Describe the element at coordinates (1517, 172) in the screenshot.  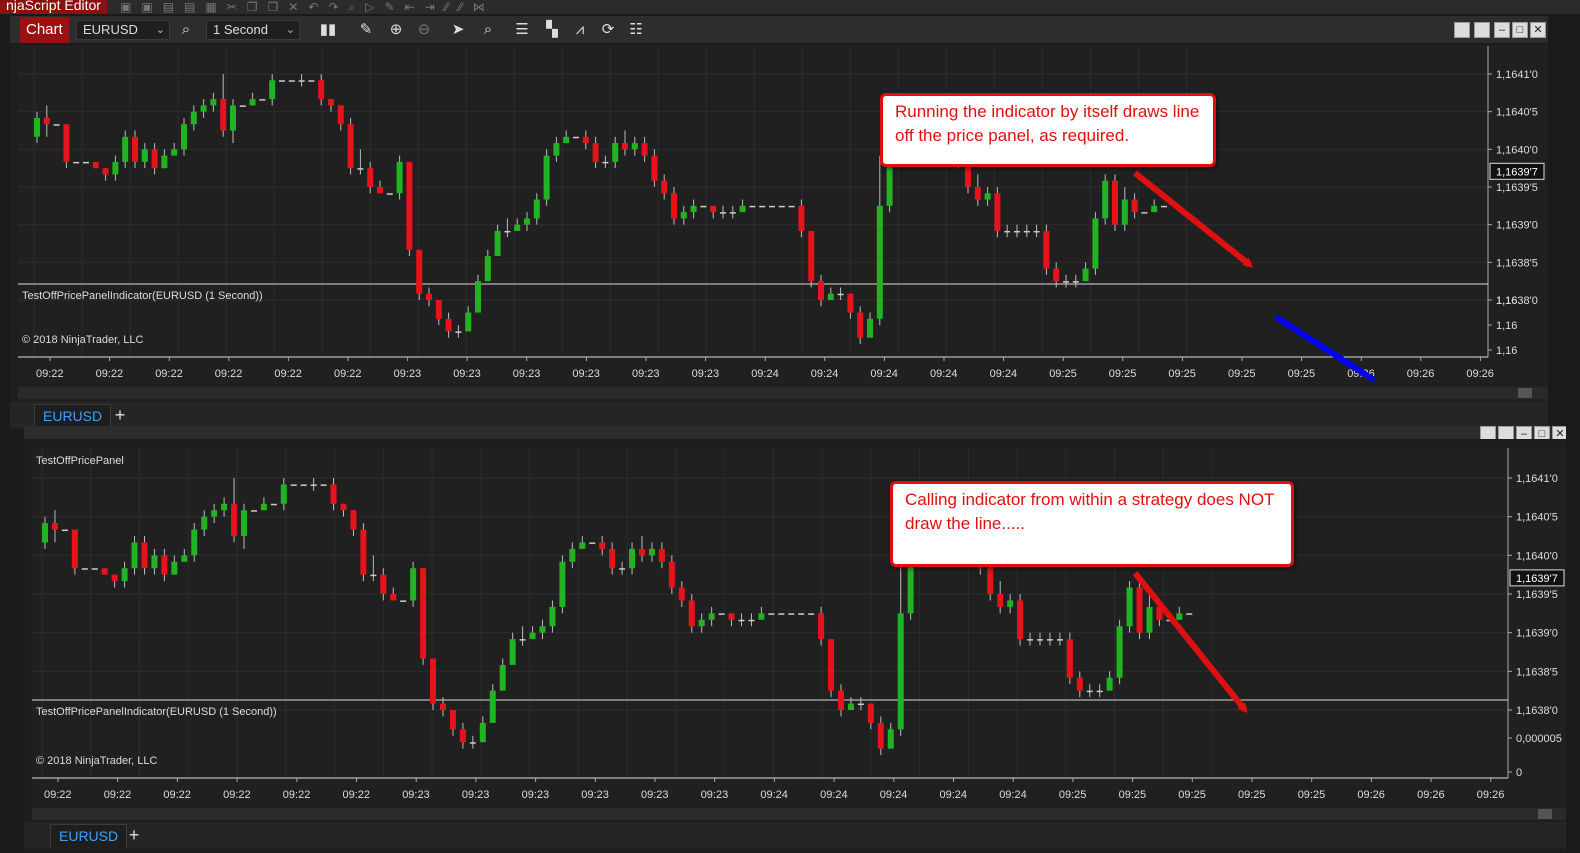
I see `last-price-label: 1,1639'7` at that location.